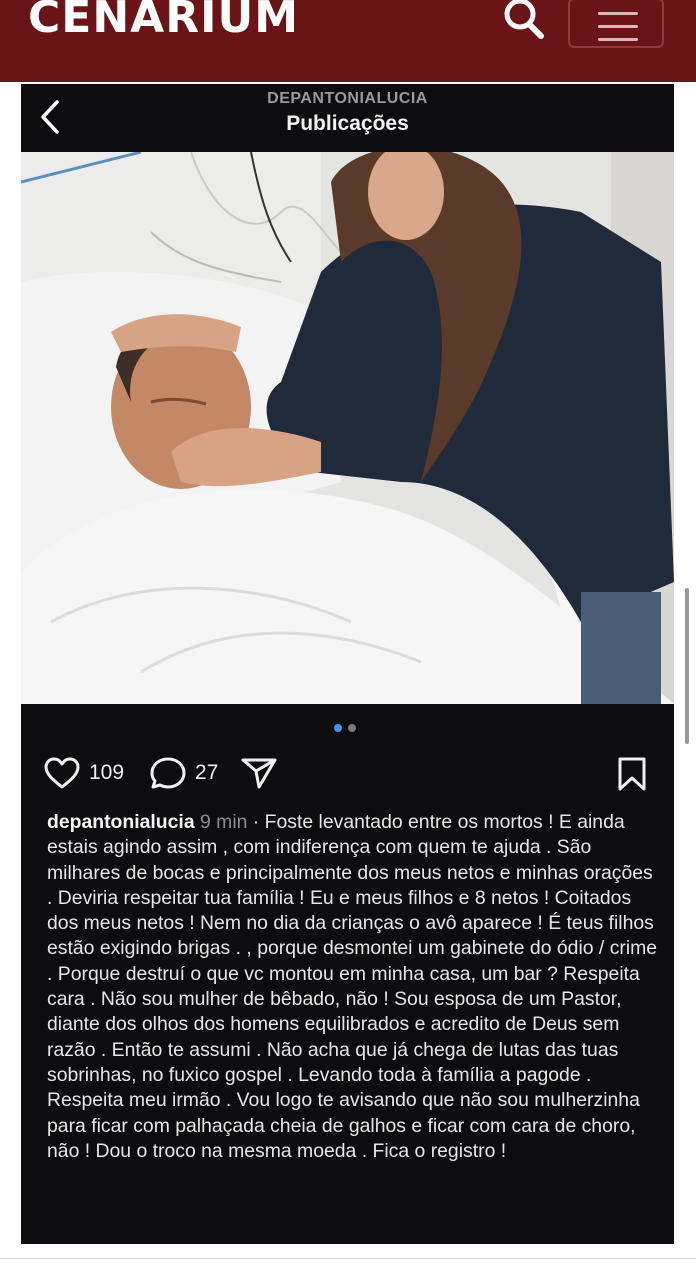  Describe the element at coordinates (207, 772) in the screenshot. I see `comment-count: 27` at that location.